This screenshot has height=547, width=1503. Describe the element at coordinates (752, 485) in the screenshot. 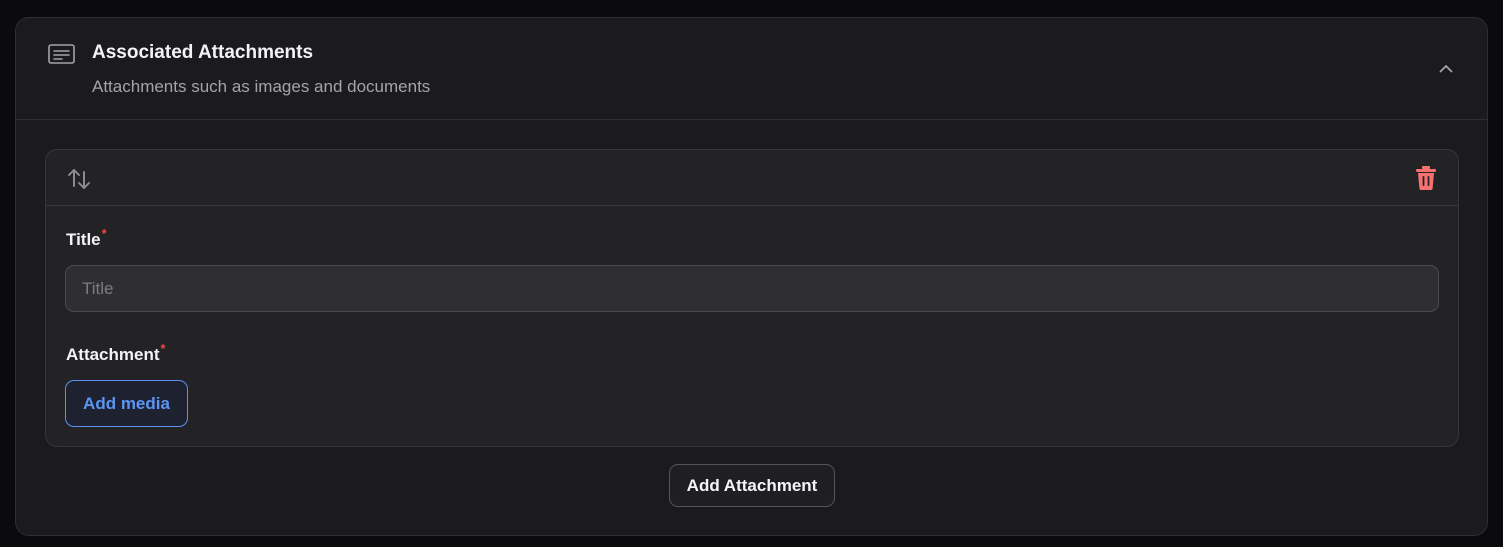

I see `add-attachment-button: Add Attachment` at that location.